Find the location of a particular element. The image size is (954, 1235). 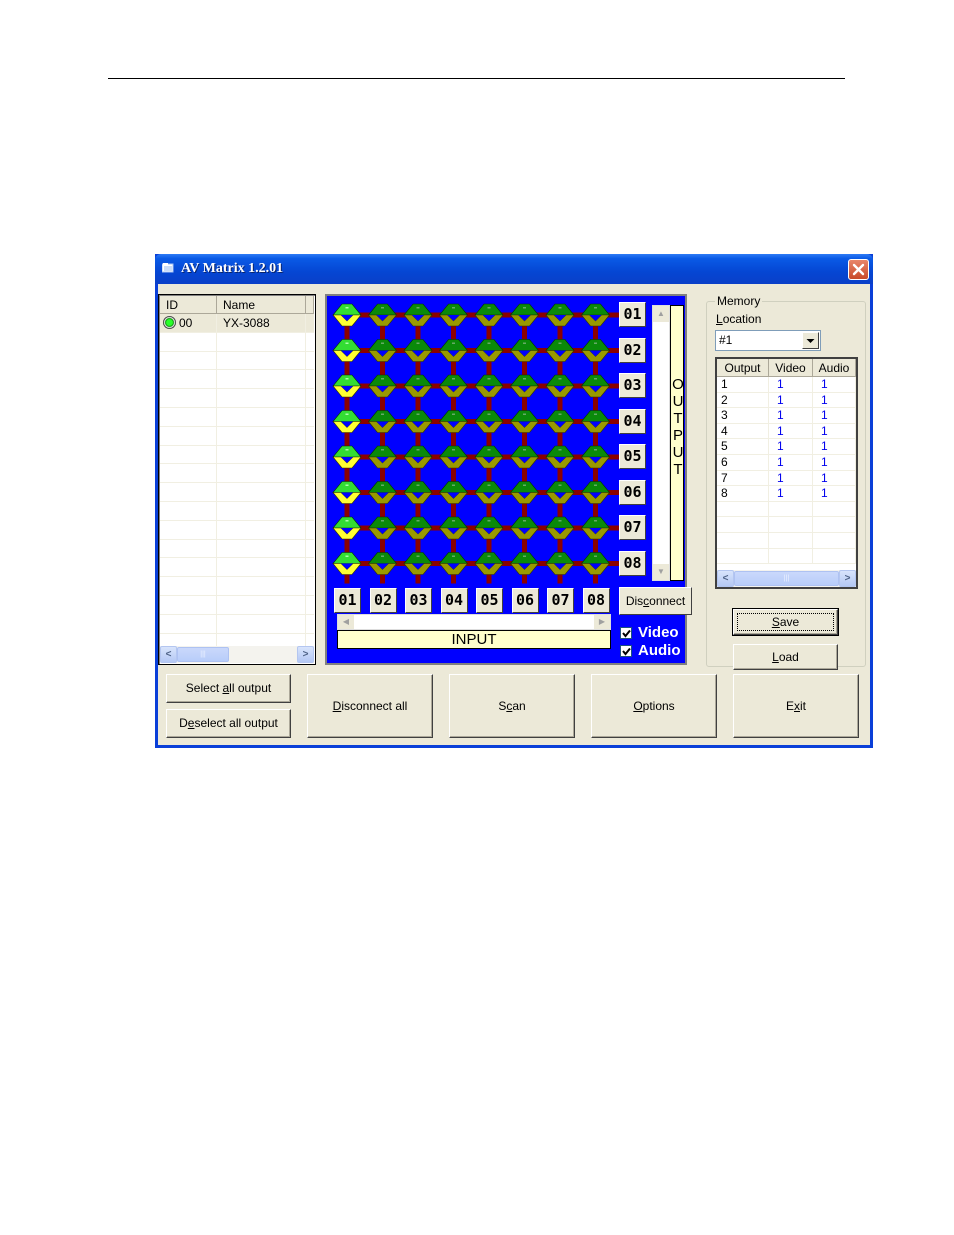

exit-button: Exit is located at coordinates (796, 706).